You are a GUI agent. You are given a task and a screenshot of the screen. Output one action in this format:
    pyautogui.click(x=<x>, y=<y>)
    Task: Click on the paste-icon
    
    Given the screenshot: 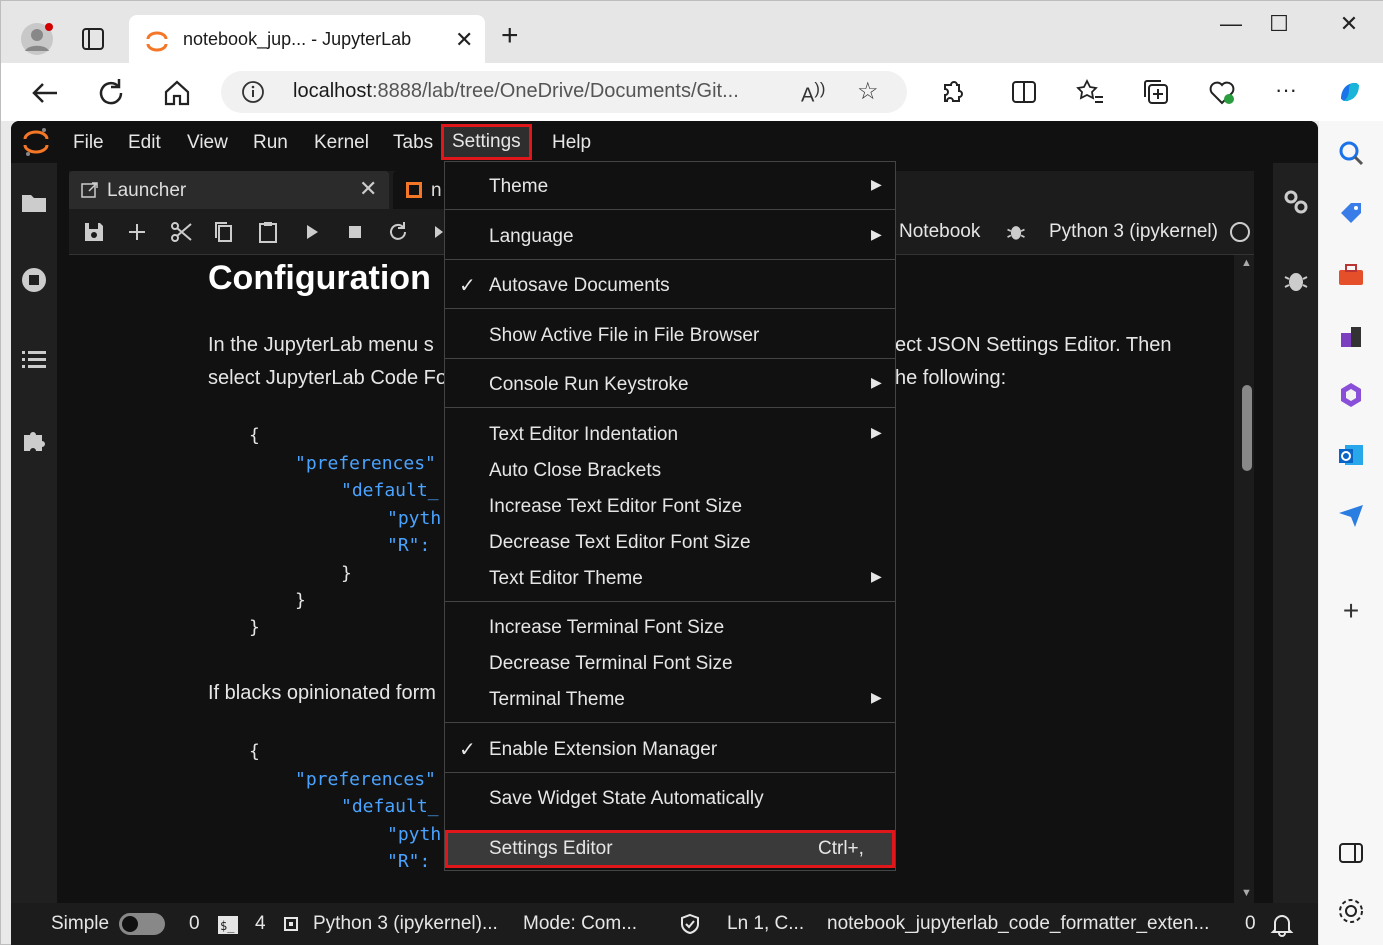 What is the action you would take?
    pyautogui.click(x=268, y=232)
    